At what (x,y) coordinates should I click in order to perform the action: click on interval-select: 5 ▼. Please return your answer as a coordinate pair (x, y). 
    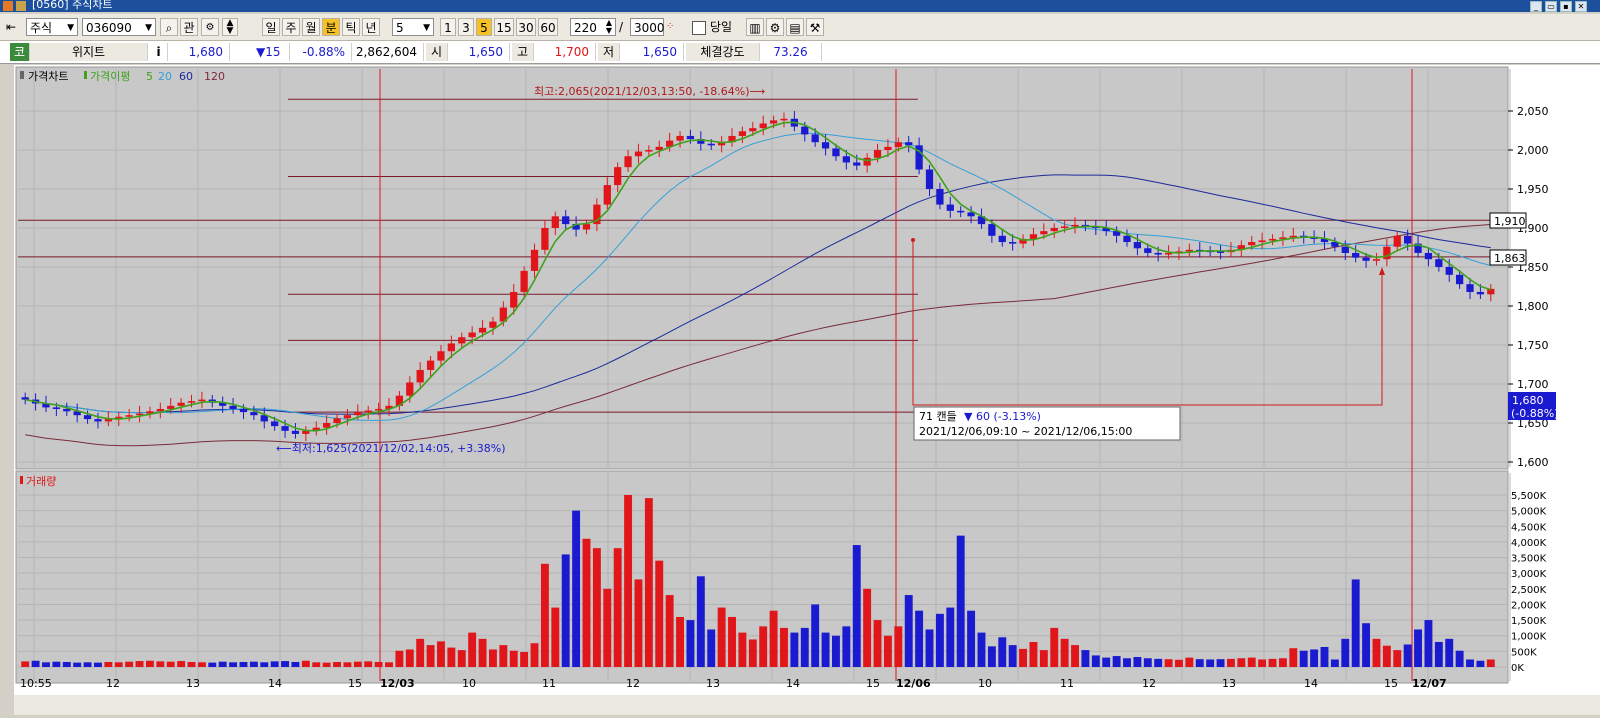
    Looking at the image, I should click on (413, 27).